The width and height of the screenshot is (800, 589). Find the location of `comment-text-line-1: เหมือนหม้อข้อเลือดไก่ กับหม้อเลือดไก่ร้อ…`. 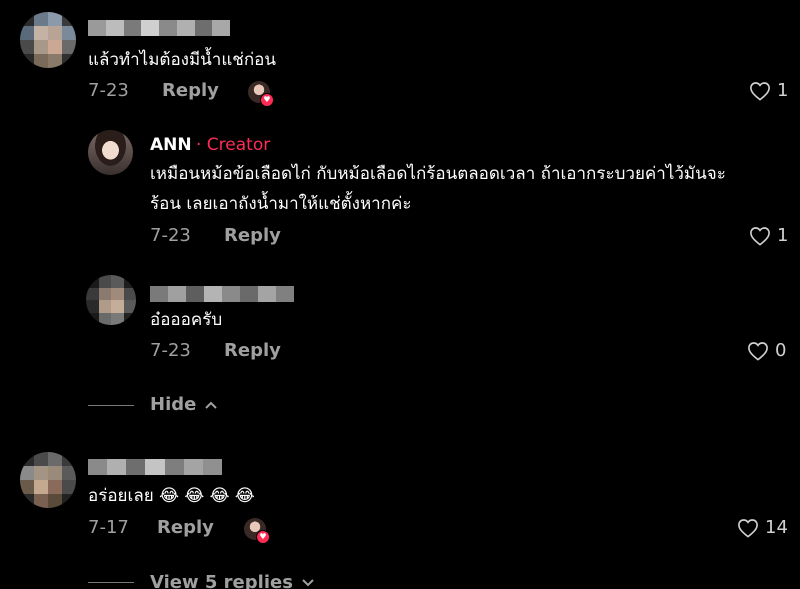

comment-text-line-1: เหมือนหม้อข้อเลือดไก่ กับหม้อเลือดไก่ร้อ… is located at coordinates (438, 174).